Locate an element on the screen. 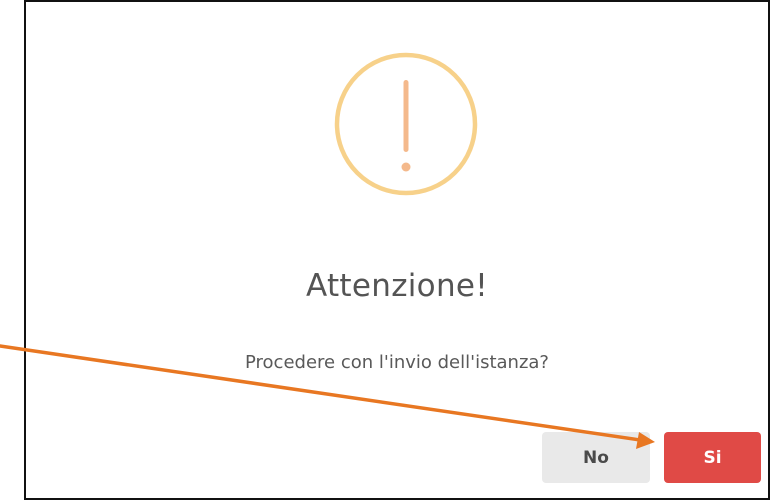  dialog-title: Attenzione! is located at coordinates (397, 286).